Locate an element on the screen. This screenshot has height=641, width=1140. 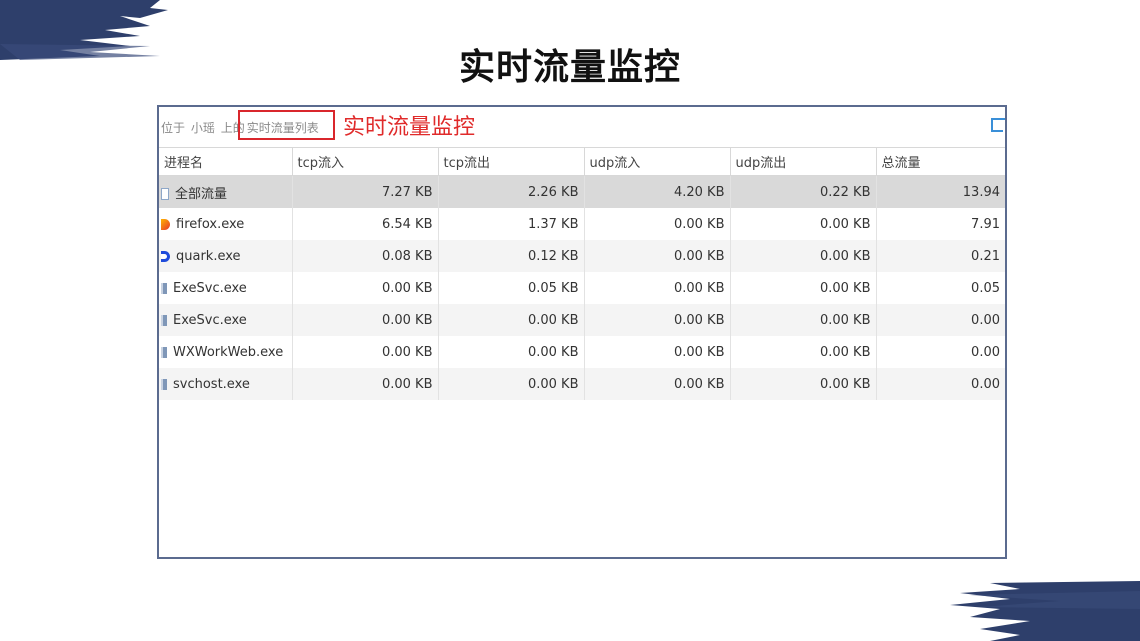
column-header-udp-out: udp流出 is located at coordinates (803, 161).